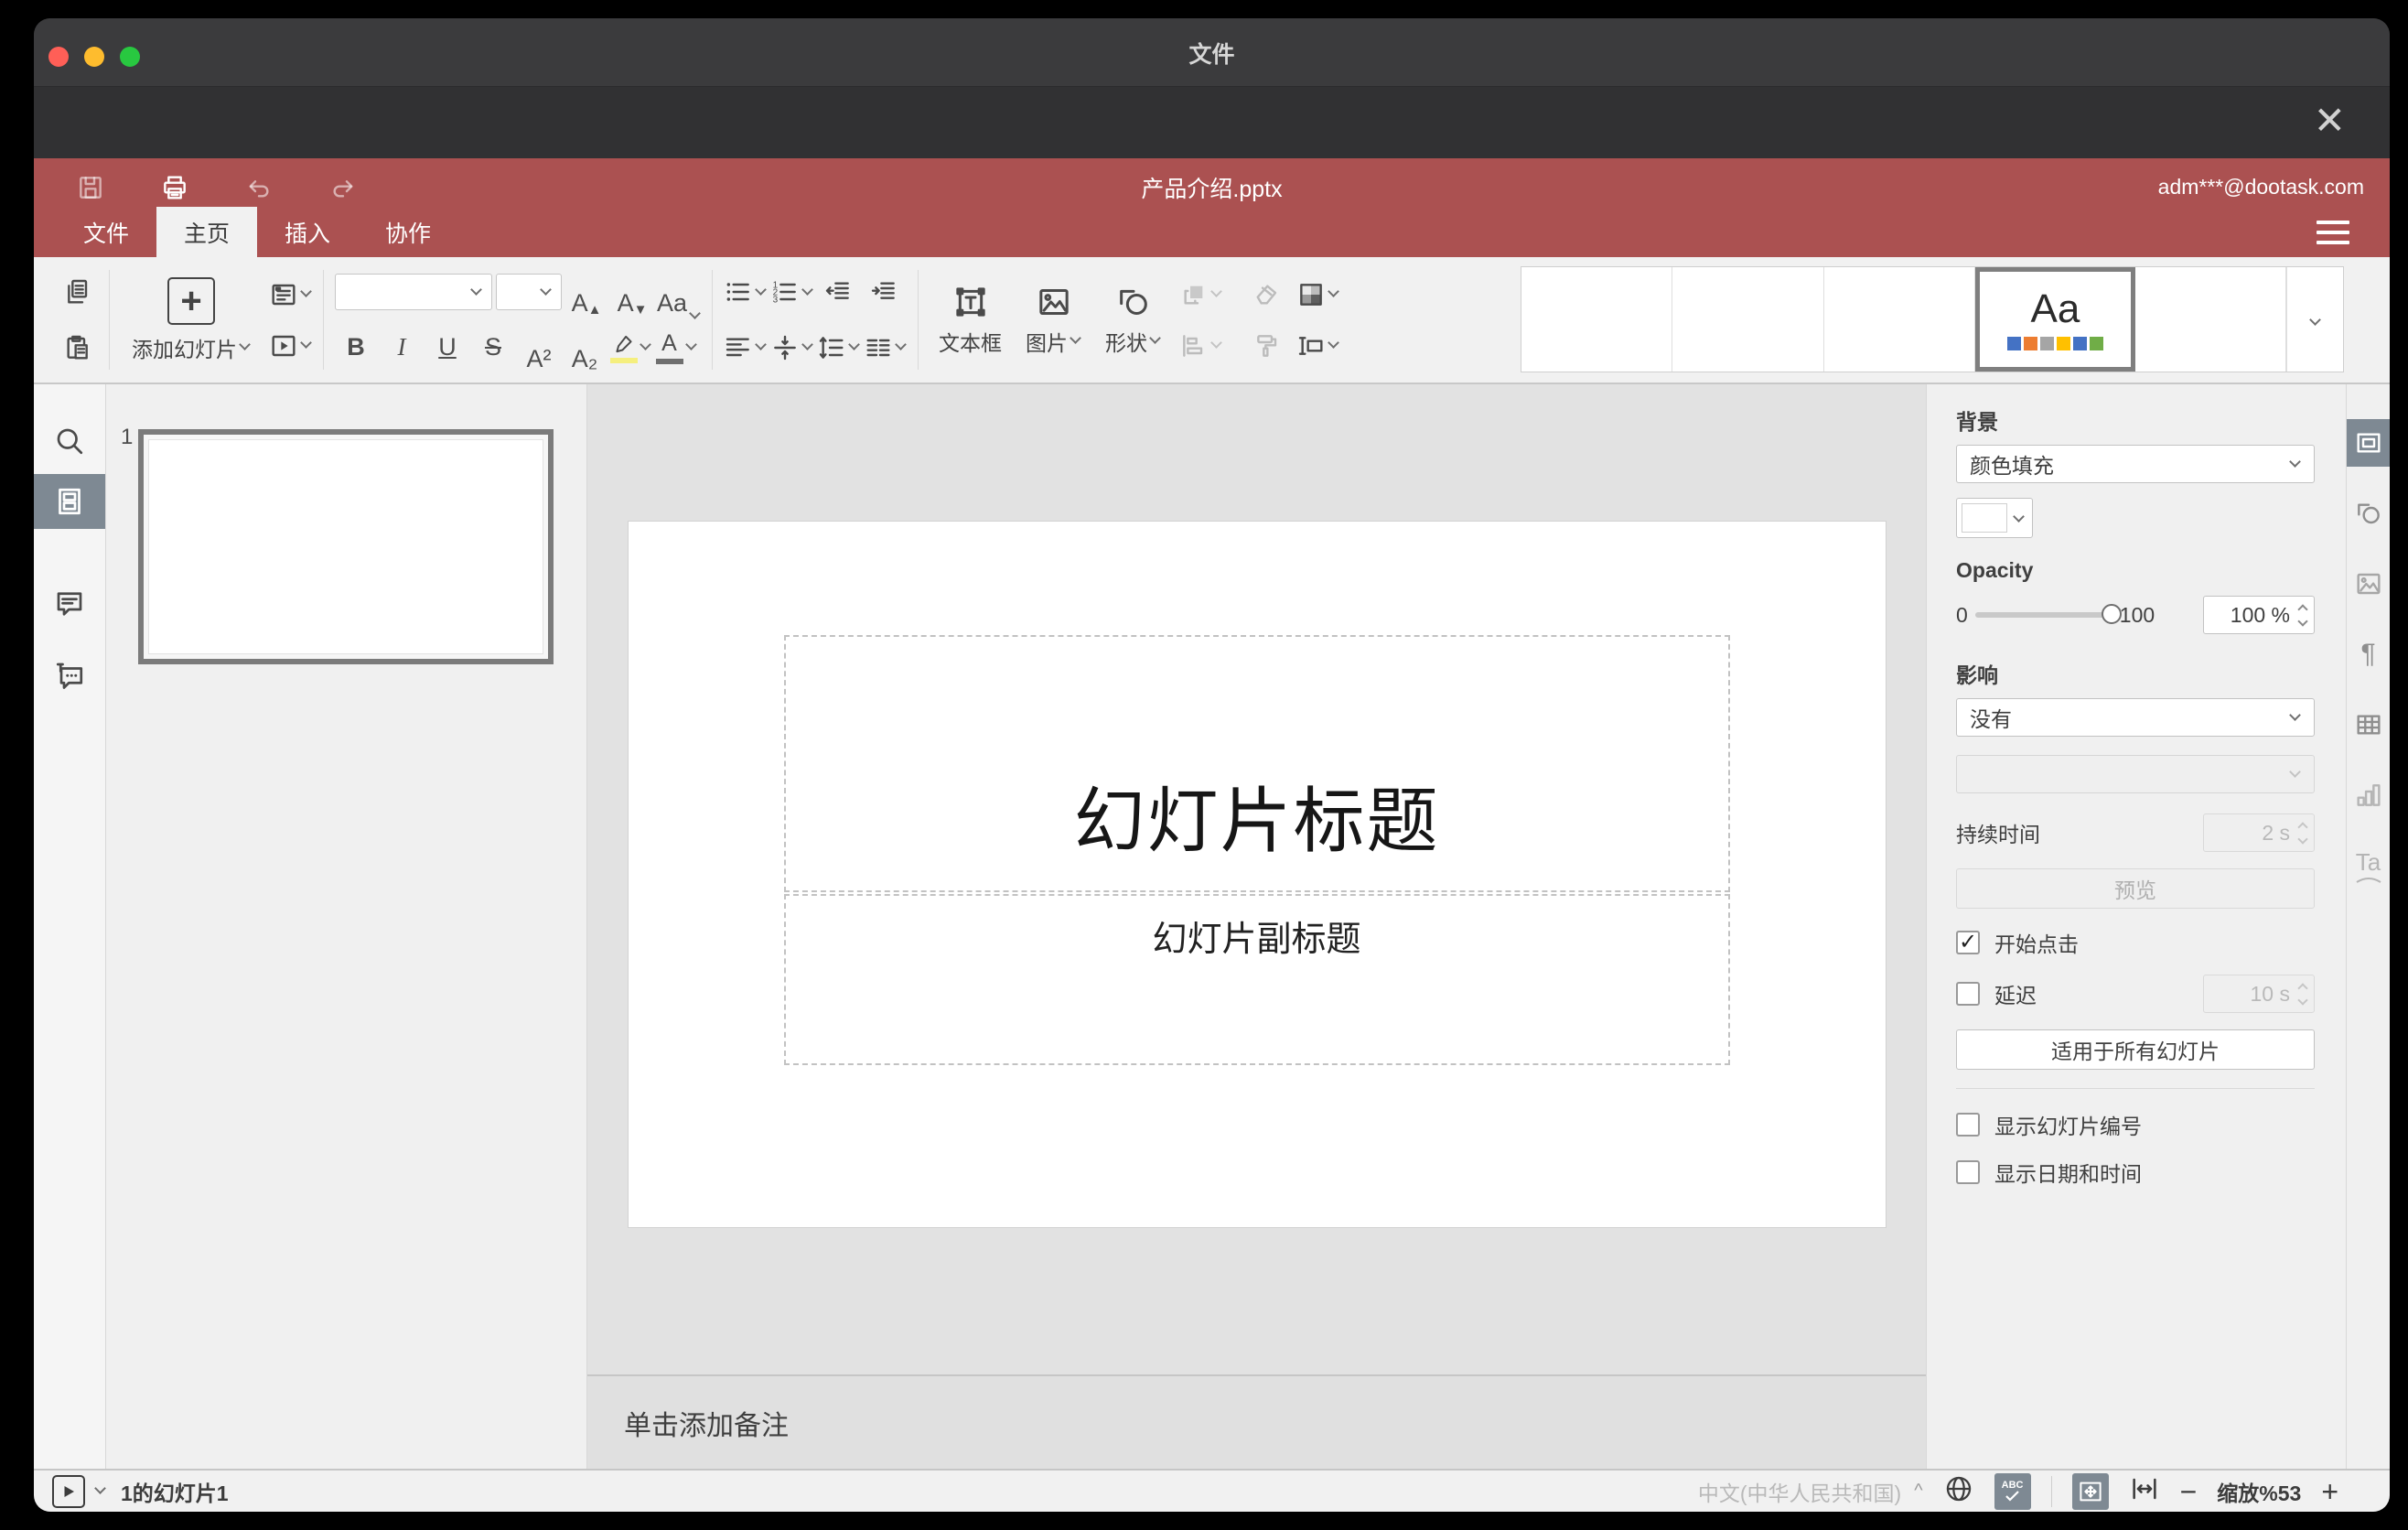 The height and width of the screenshot is (1530, 2408). What do you see at coordinates (408, 232) in the screenshot?
I see `tab-collaboration: 协作` at bounding box center [408, 232].